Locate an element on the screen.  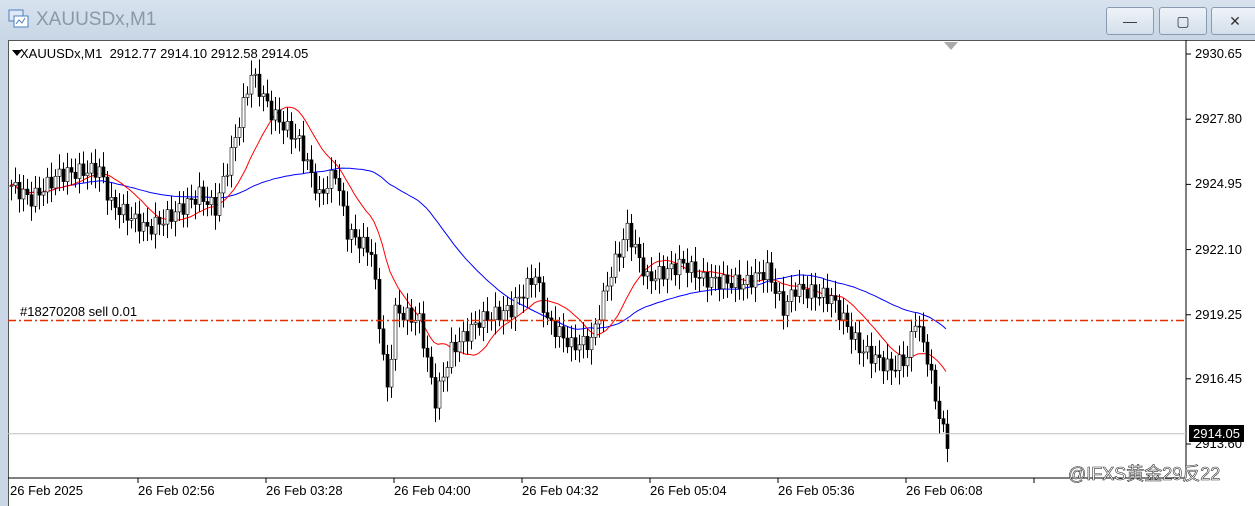
time-tick-label: 26 Feb 05:04 is located at coordinates (688, 490).